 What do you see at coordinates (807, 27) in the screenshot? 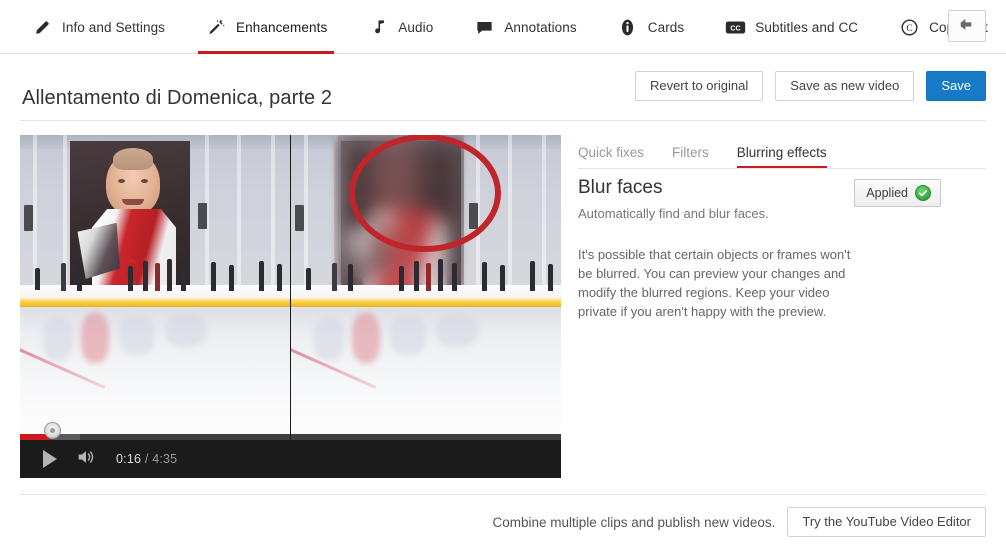
I see `nav-tab-label: Subtitles and CC` at bounding box center [807, 27].